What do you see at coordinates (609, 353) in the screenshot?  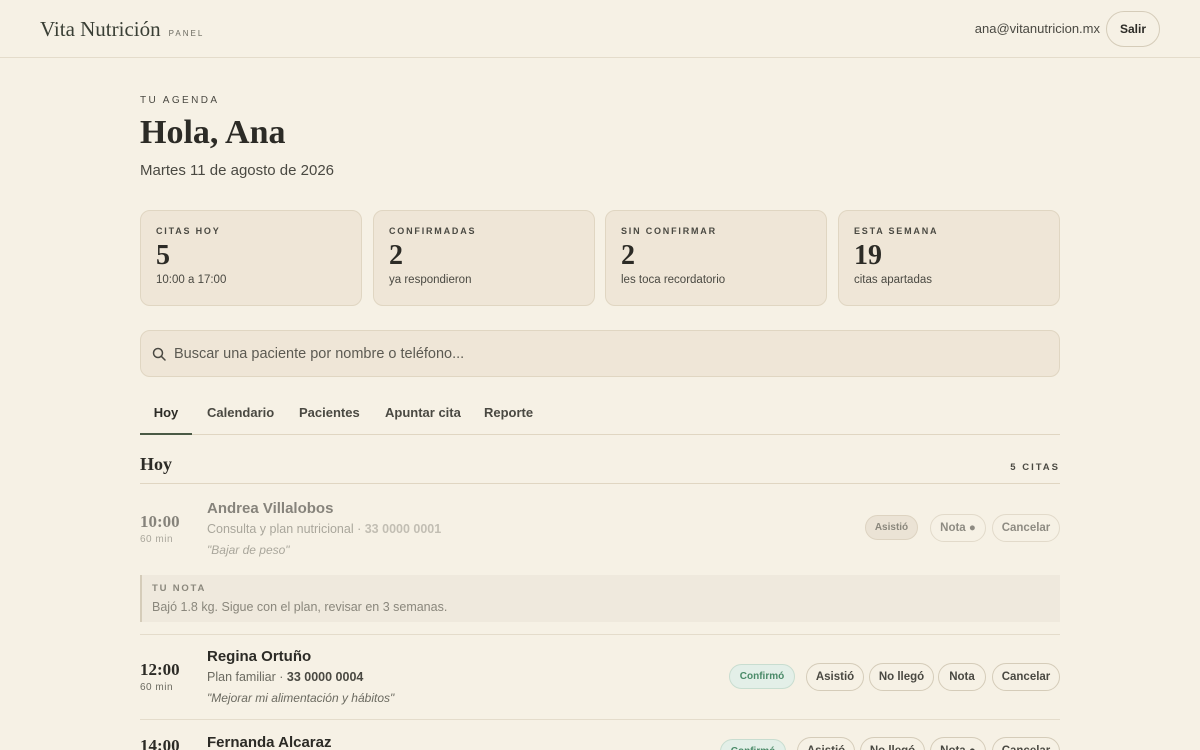 I see `search-input` at bounding box center [609, 353].